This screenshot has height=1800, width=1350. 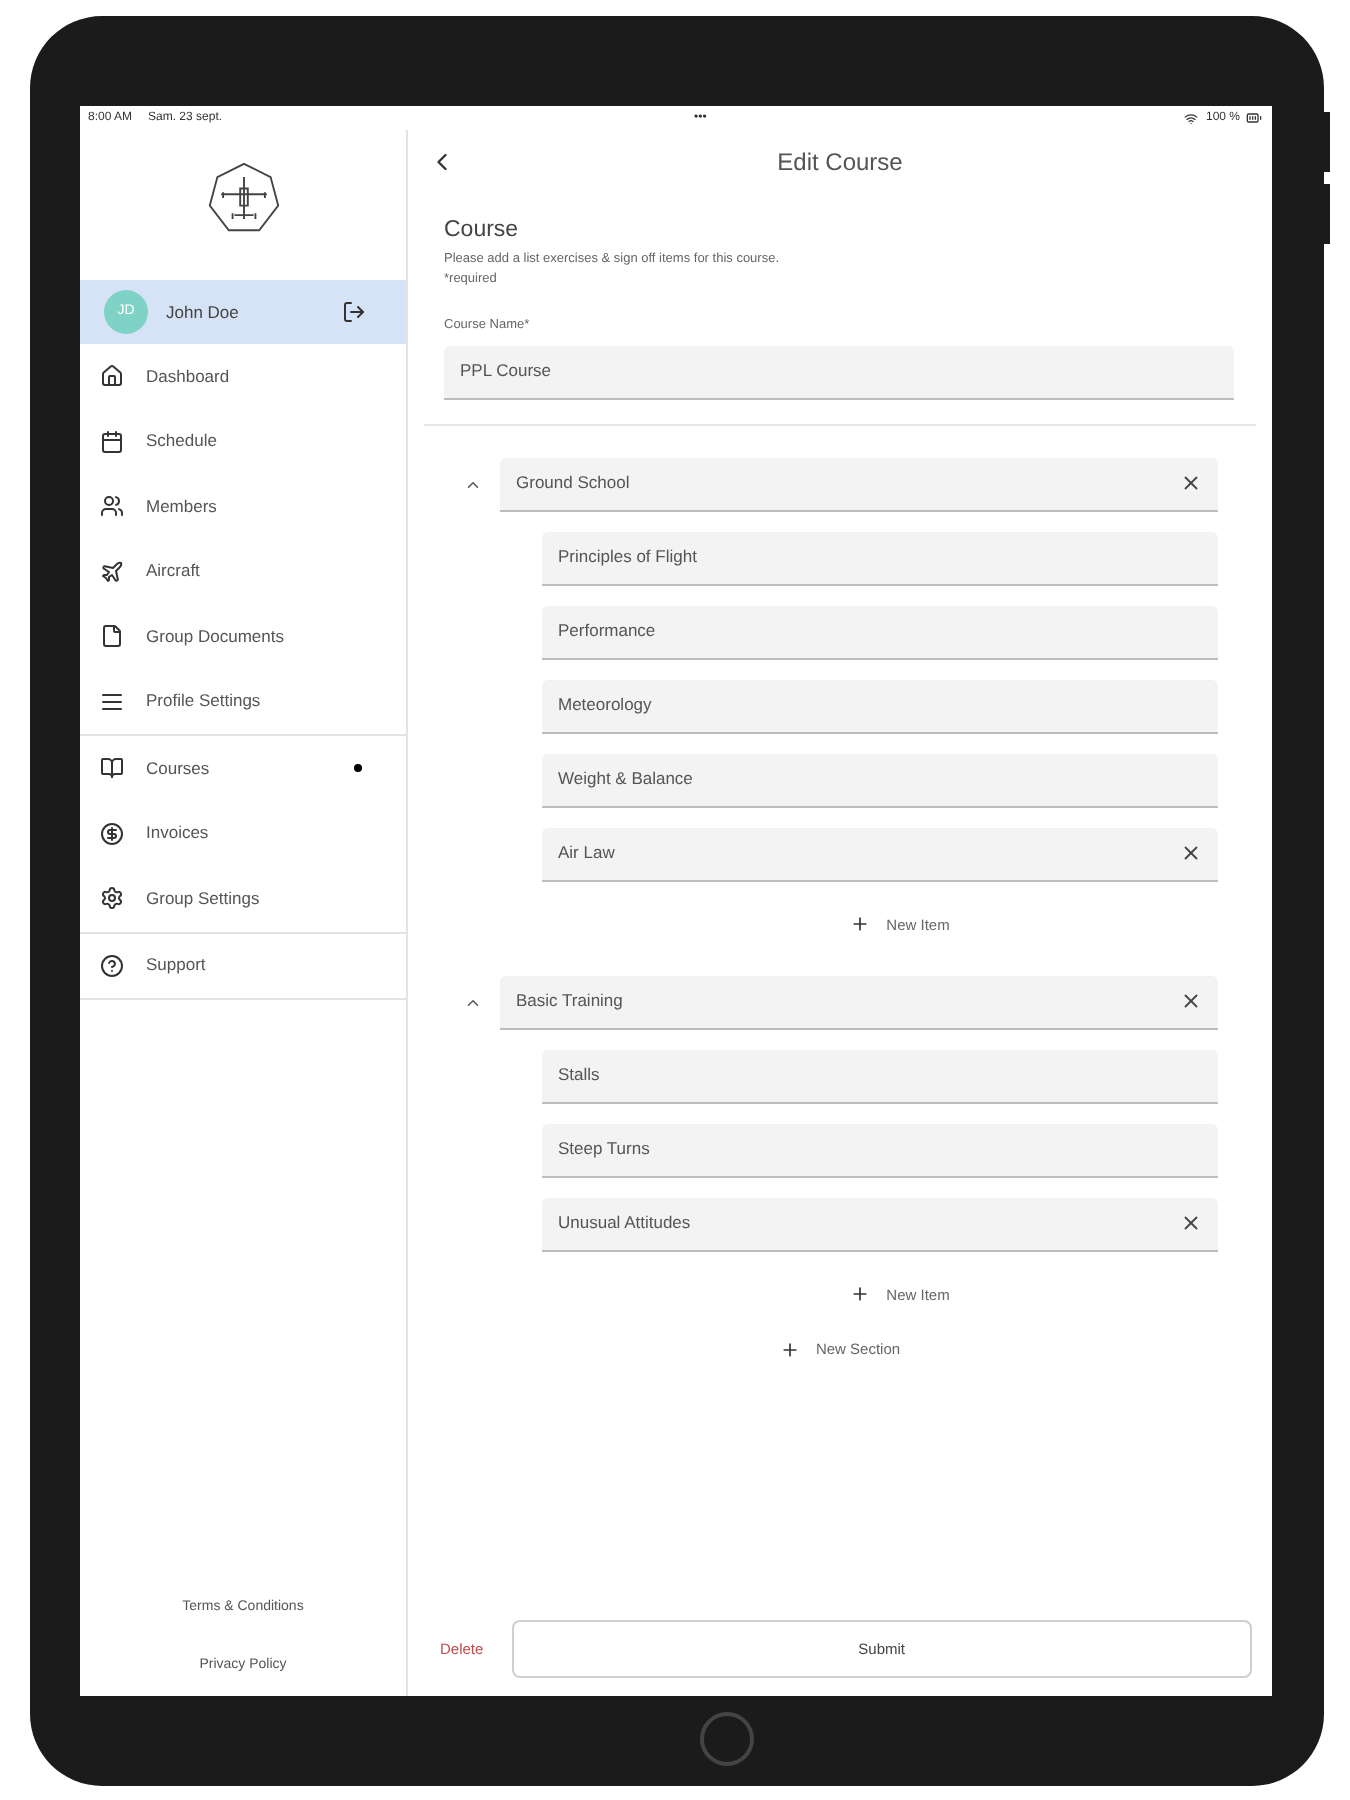 What do you see at coordinates (243, 701) in the screenshot?
I see `nav-item: Profile Settings` at bounding box center [243, 701].